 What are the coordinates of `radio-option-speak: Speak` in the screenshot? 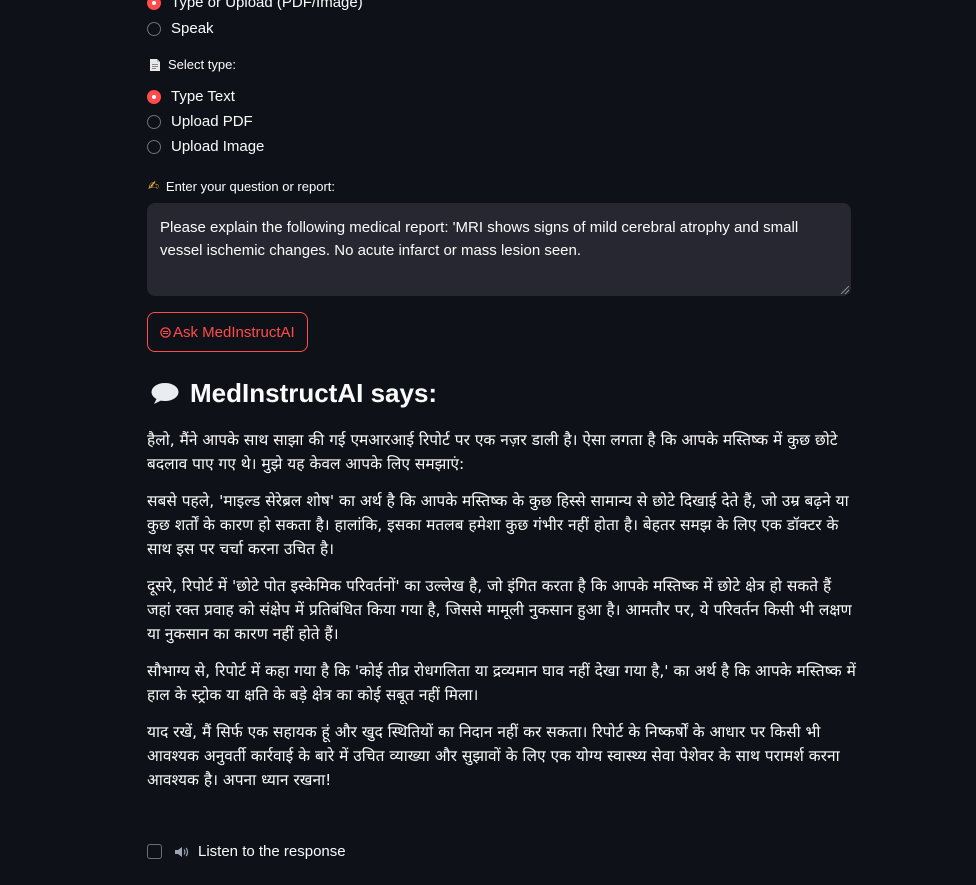 It's located at (499, 28).